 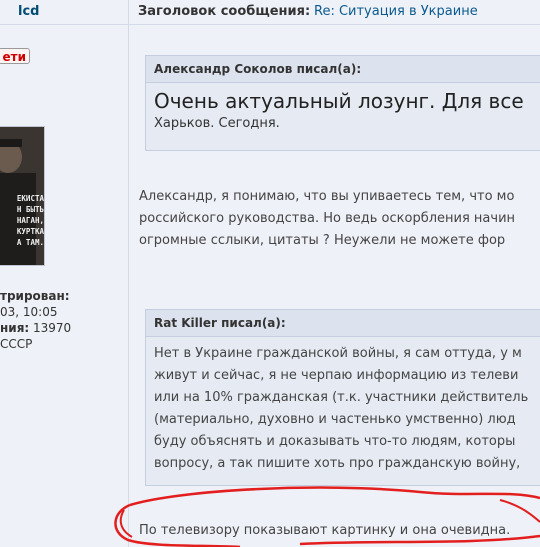 I want to click on posts-count: 13970, so click(x=50, y=328).